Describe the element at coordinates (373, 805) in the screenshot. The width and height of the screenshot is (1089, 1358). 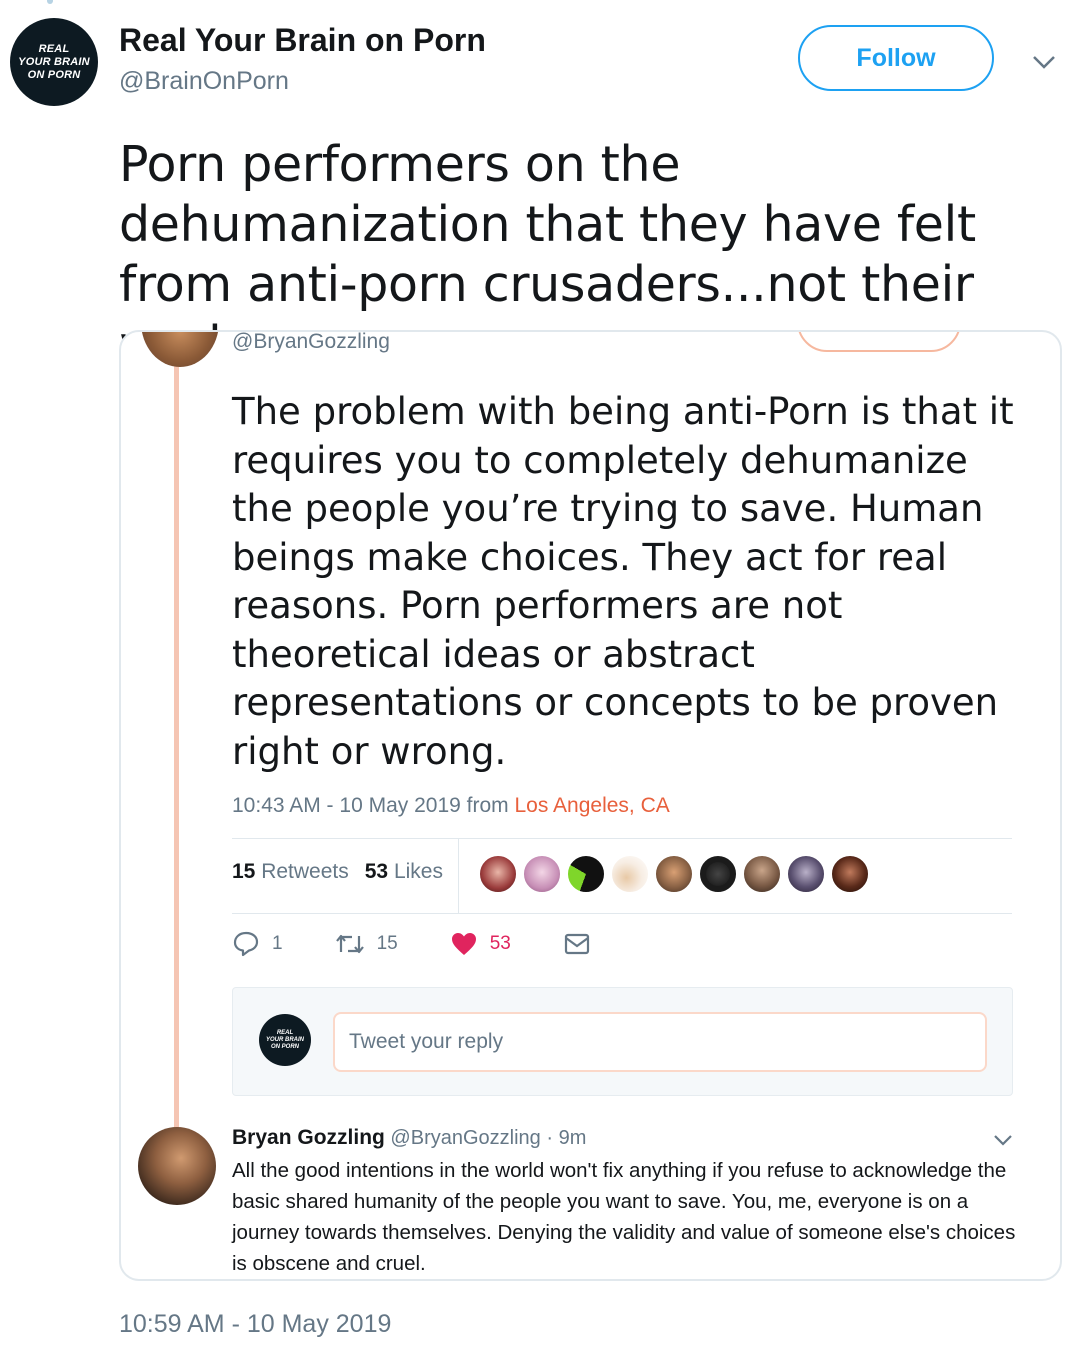
I see `quoted-tweet-time: 10:43 AM - 10 May 2019 from` at that location.